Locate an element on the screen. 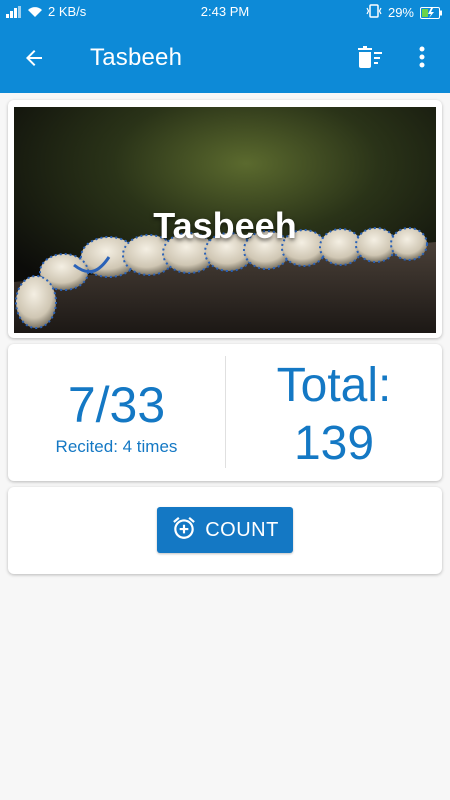 The width and height of the screenshot is (450, 800). arrow-back-icon is located at coordinates (34, 60).